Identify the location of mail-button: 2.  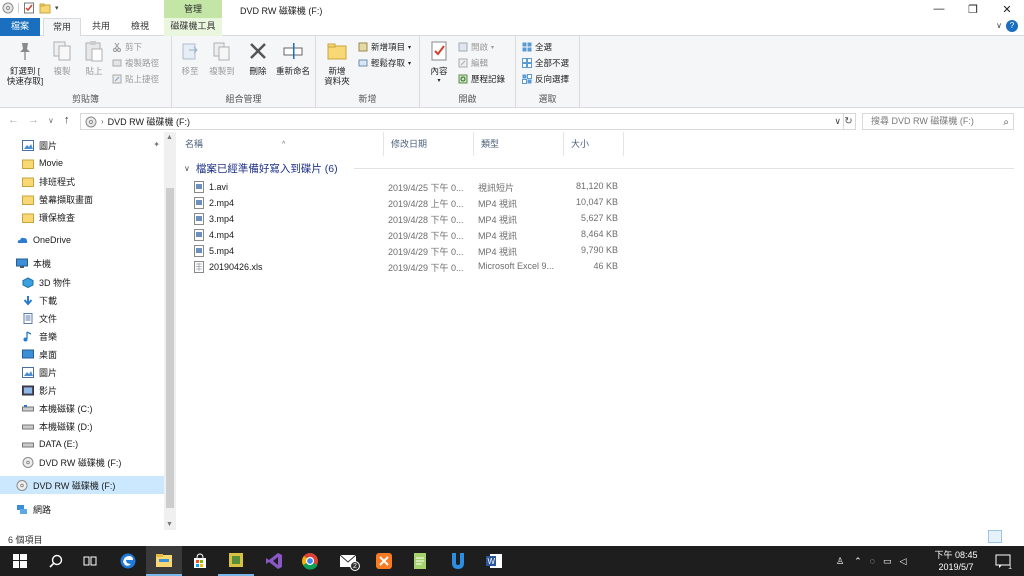
(348, 561).